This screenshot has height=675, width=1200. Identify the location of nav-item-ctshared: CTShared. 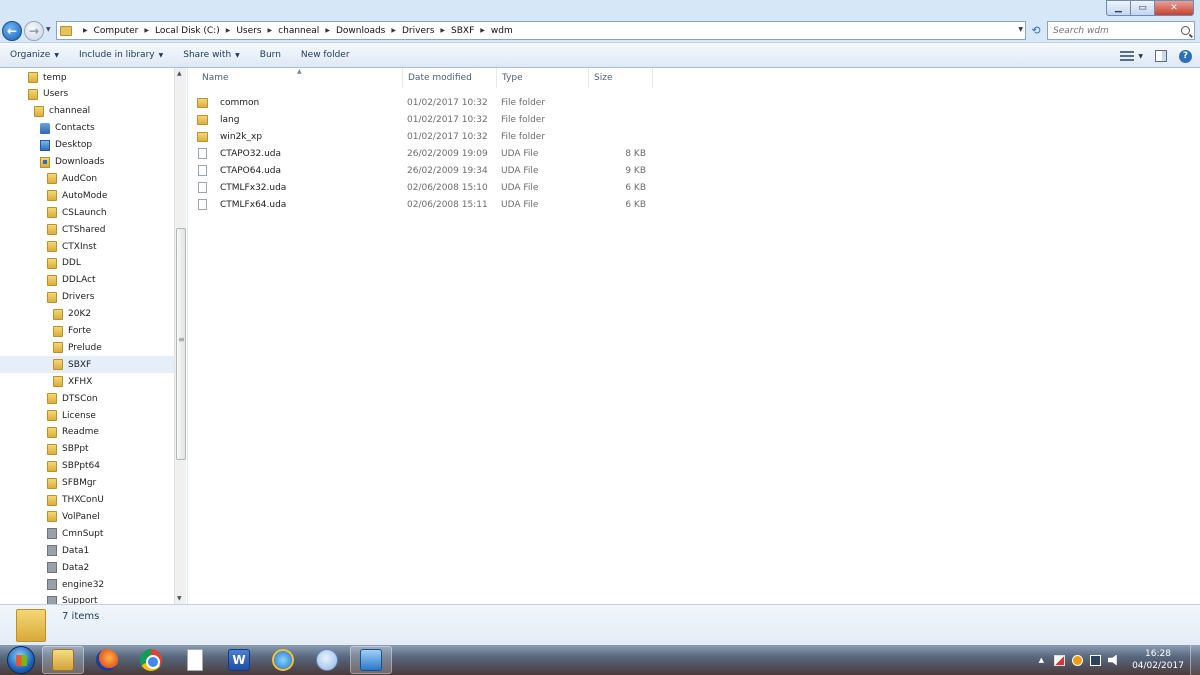
(87, 229).